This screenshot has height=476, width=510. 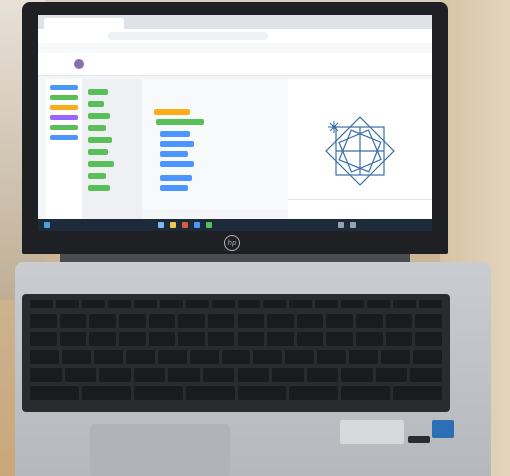 I want to click on browser-address-bar, so click(x=235, y=36).